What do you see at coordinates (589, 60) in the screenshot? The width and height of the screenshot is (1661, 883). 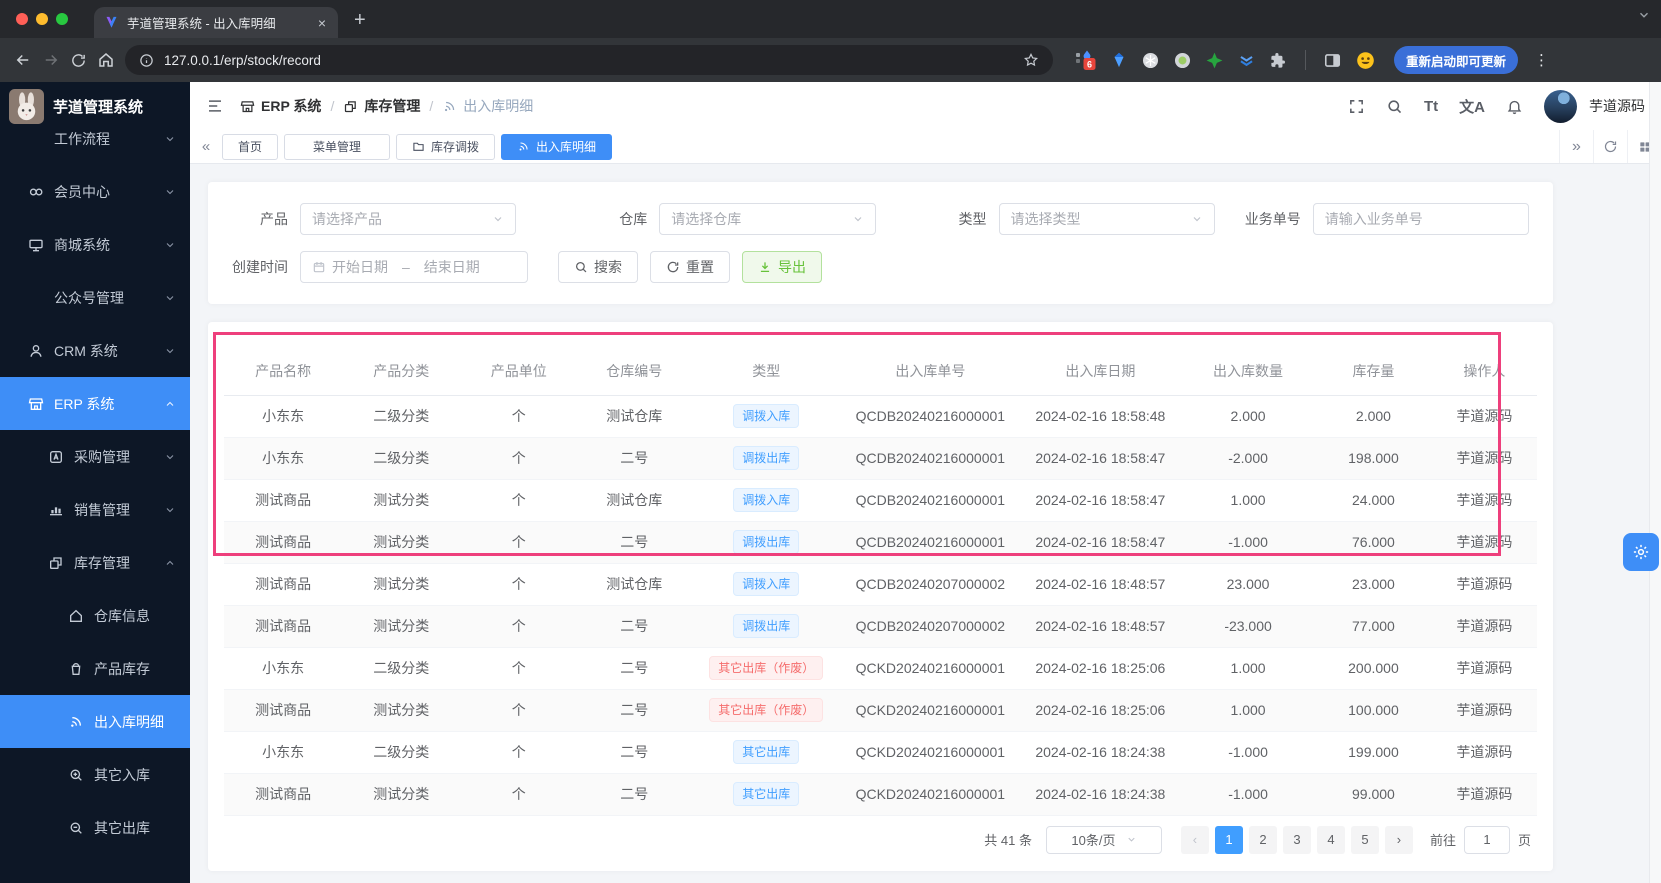 I see `url-bar: 127.0.0.1/erp/stock/record` at bounding box center [589, 60].